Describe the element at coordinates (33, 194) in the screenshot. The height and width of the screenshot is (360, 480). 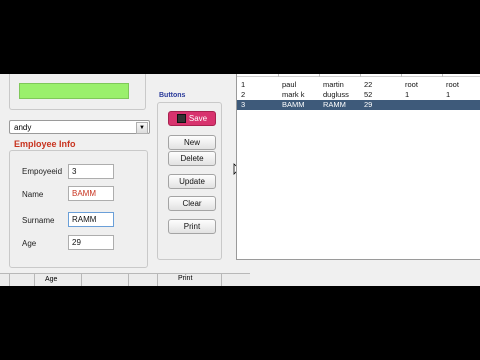
I see `name-label: Name` at that location.